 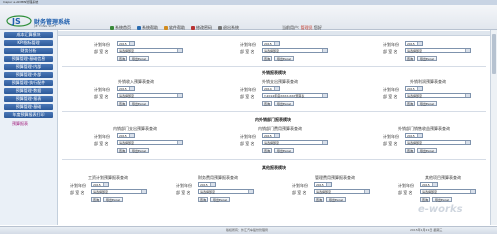 I want to click on panel-title: 外销利润预算表查询, so click(x=428, y=81).